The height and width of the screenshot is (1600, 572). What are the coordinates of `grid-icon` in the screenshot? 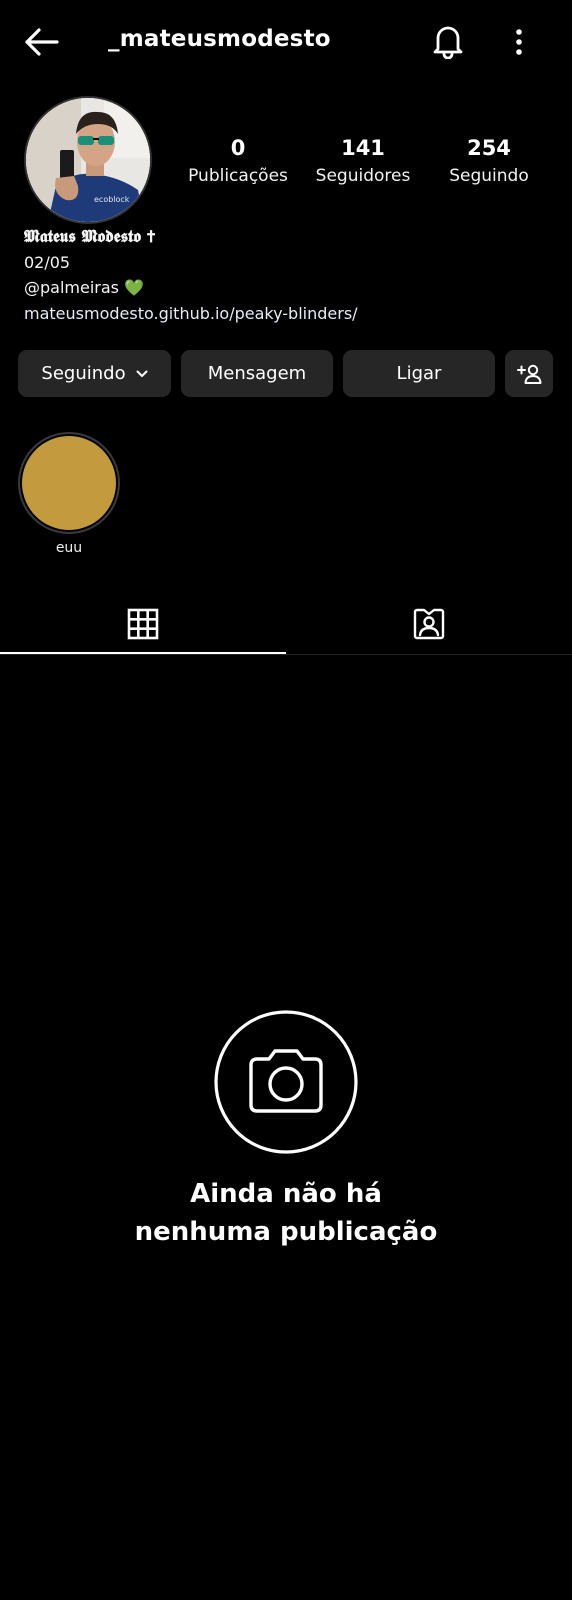 It's located at (143, 624).